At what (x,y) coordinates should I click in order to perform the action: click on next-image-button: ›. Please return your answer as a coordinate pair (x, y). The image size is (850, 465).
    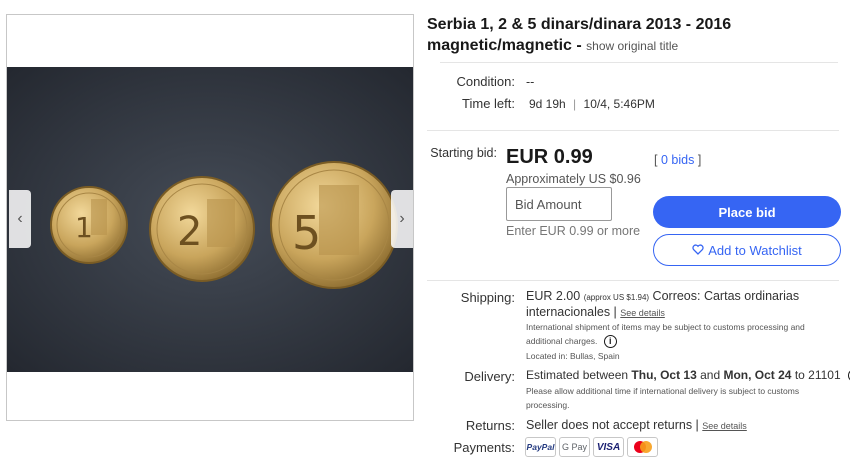
    Looking at the image, I should click on (402, 219).